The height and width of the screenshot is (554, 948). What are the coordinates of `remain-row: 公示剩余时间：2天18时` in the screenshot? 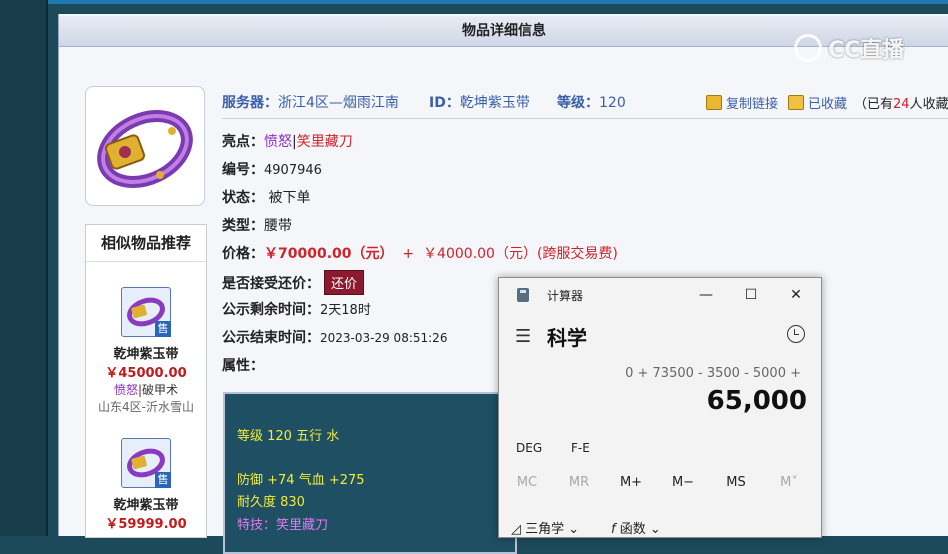 It's located at (296, 309).